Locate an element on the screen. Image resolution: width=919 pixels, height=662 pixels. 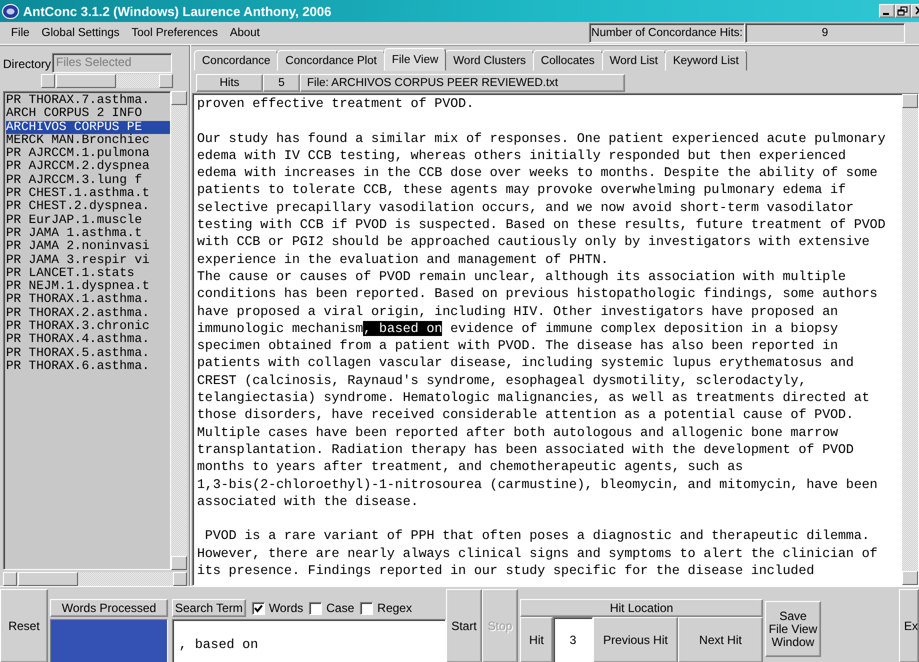
file-list-item: PR AJRCCM.3.lung f is located at coordinates (75, 181).